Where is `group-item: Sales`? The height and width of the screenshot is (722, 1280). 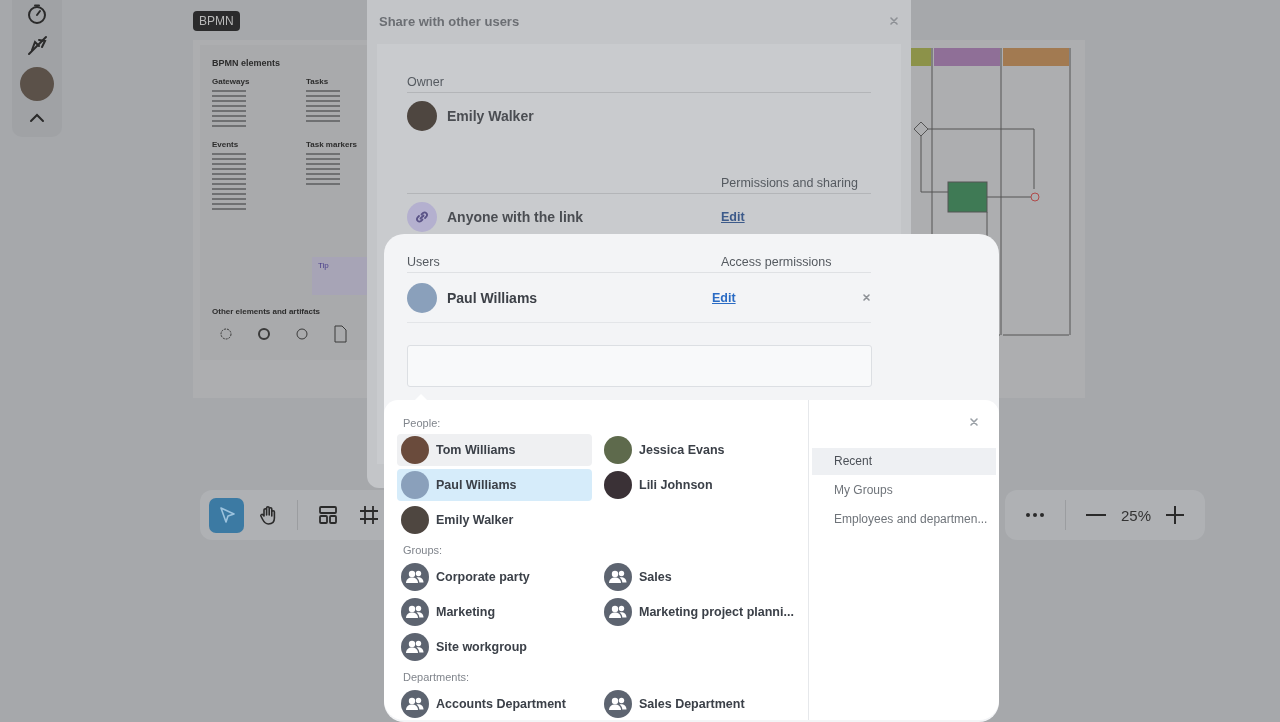 group-item: Sales is located at coordinates (700, 577).